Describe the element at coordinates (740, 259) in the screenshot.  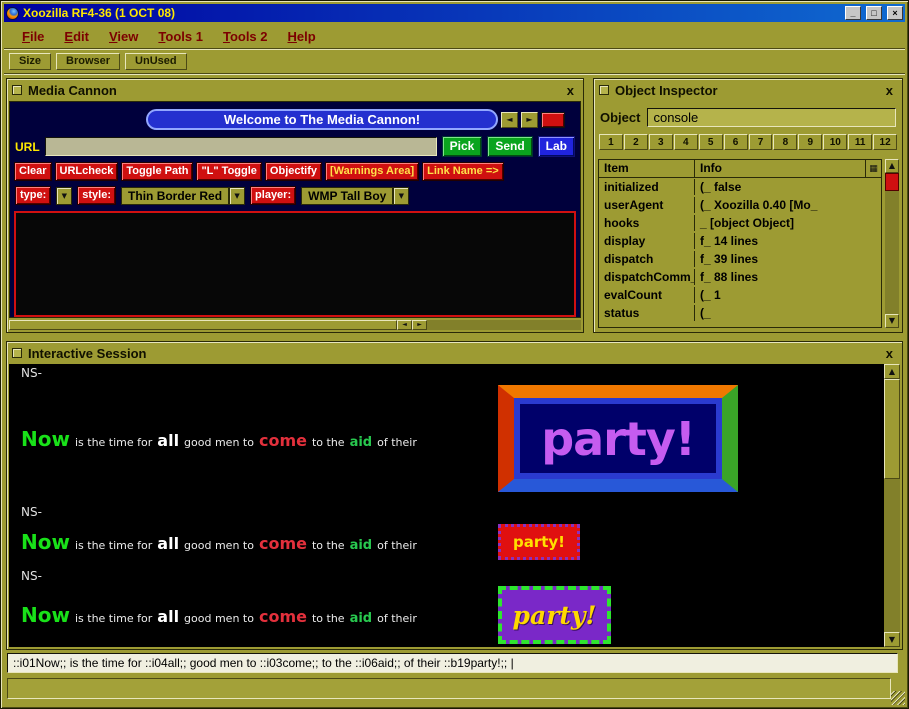
I see `table-row: dispatch f_ 39 lines` at that location.